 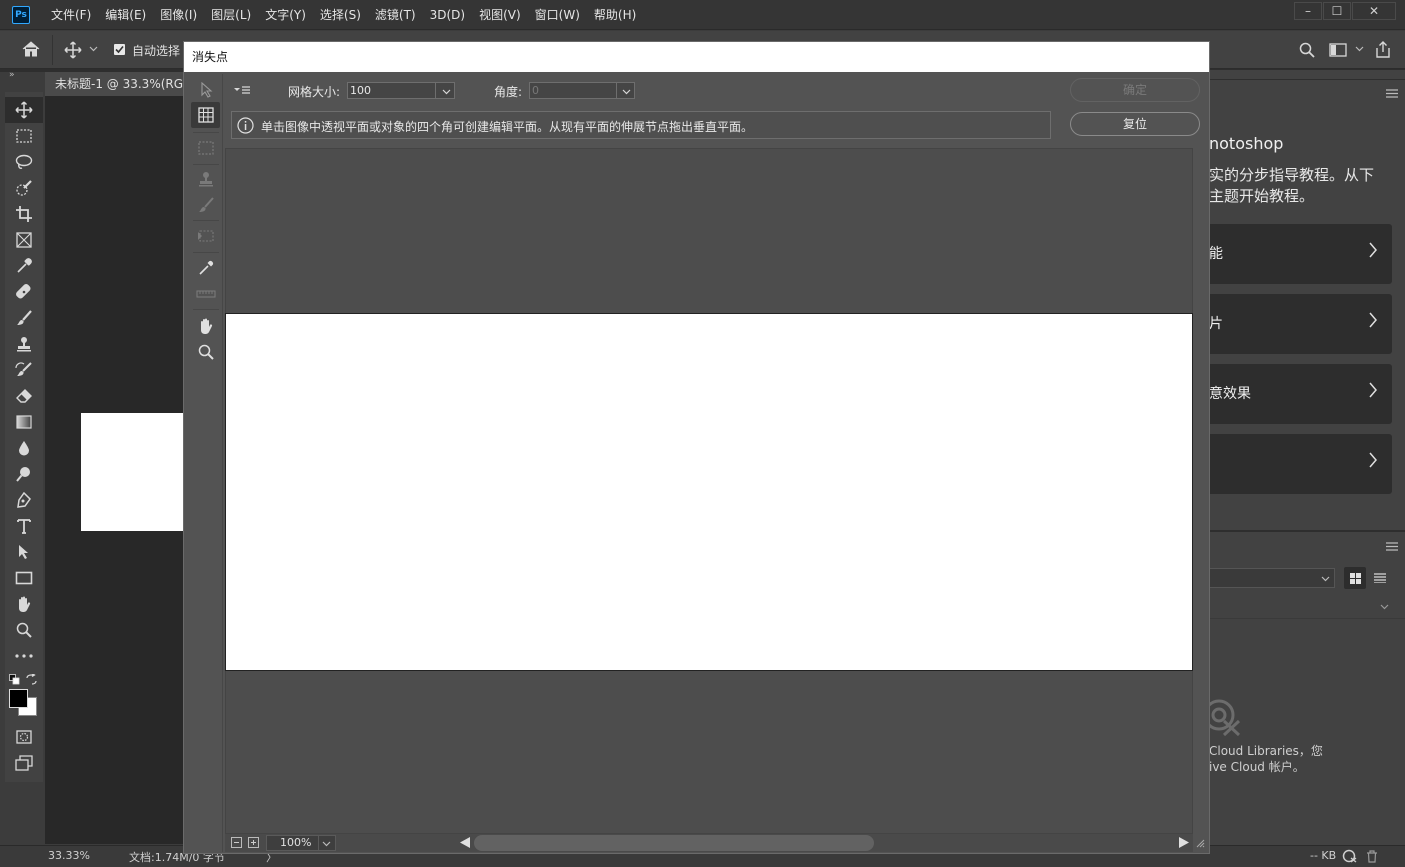 What do you see at coordinates (557, 15) in the screenshot?
I see `menu-window: 窗口(W)` at bounding box center [557, 15].